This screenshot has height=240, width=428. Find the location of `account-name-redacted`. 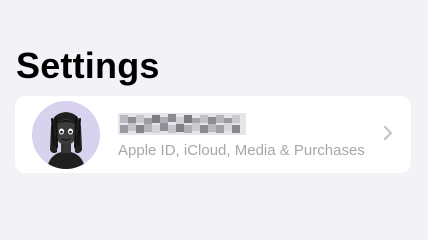

account-name-redacted is located at coordinates (182, 124).